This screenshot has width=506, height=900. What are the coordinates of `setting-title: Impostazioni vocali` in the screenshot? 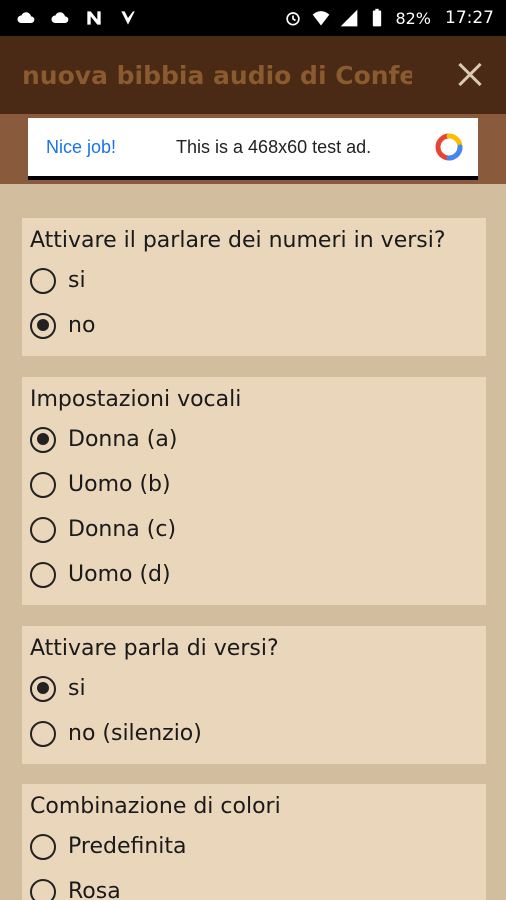 It's located at (136, 399).